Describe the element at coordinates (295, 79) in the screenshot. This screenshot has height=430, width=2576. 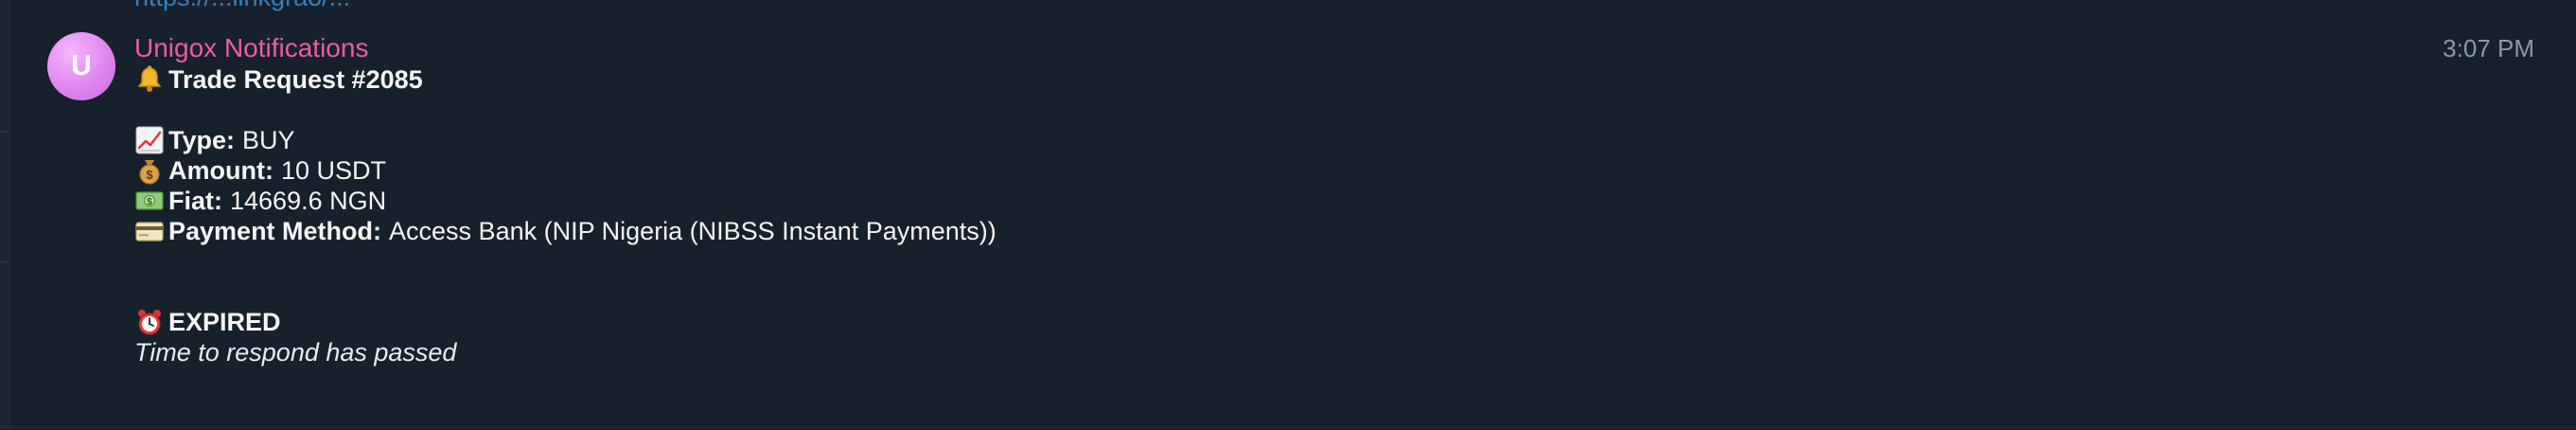
I see `message-title: Trade Request #2085` at that location.